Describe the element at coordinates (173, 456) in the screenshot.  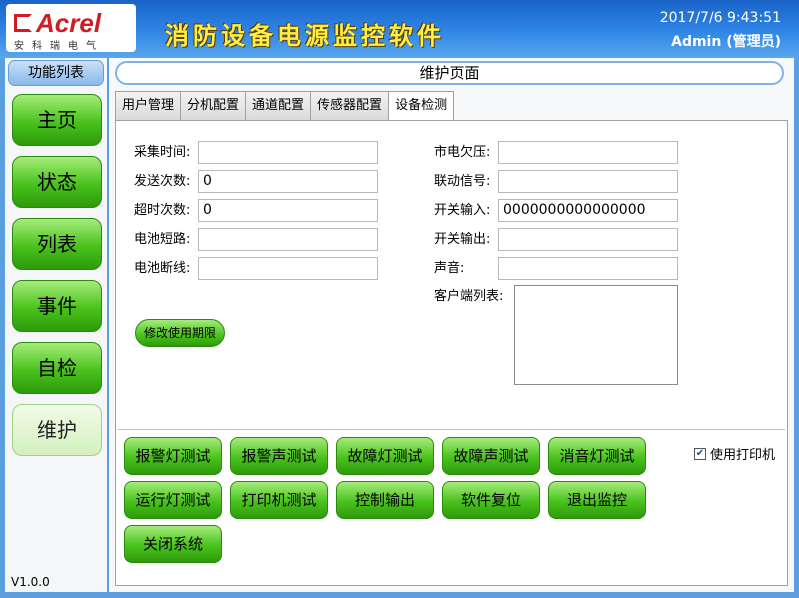
I see `alarm-light-test-button: 报警灯测试` at that location.